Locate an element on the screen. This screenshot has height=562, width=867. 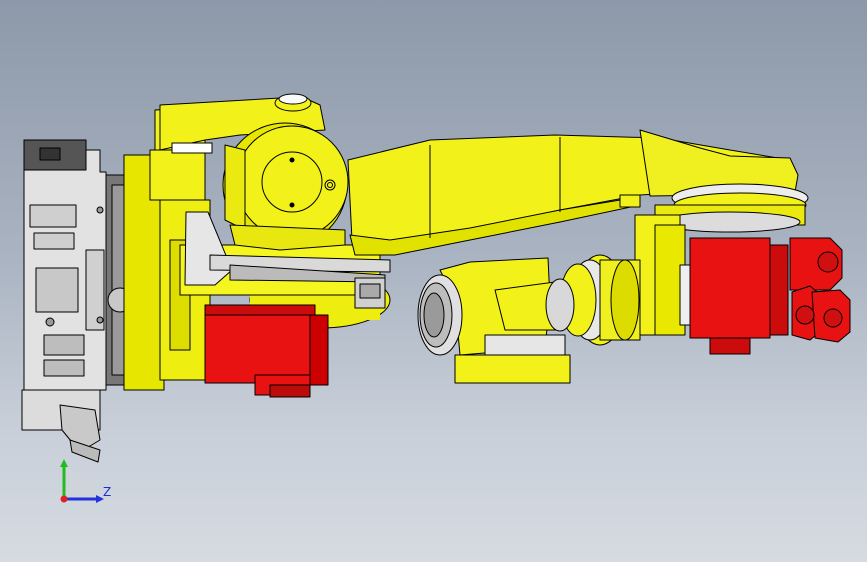
wrist-motors is located at coordinates (770, 296).